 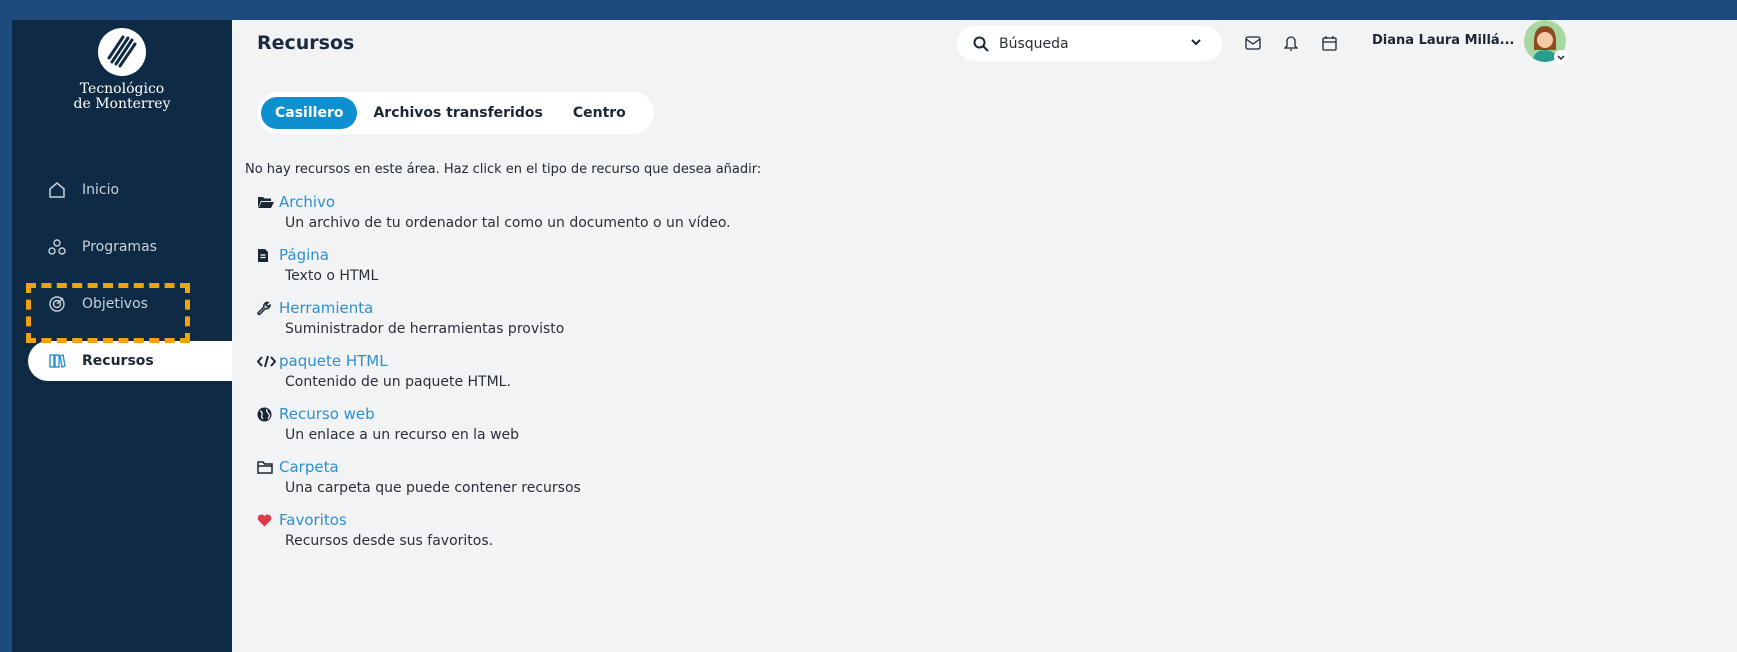 I want to click on programs-icon, so click(x=57, y=247).